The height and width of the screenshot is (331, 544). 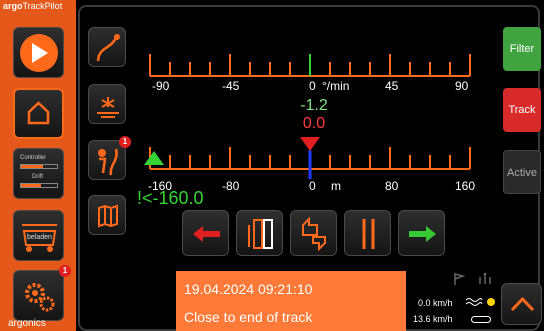 I want to click on arrow-right-button, so click(x=421, y=233).